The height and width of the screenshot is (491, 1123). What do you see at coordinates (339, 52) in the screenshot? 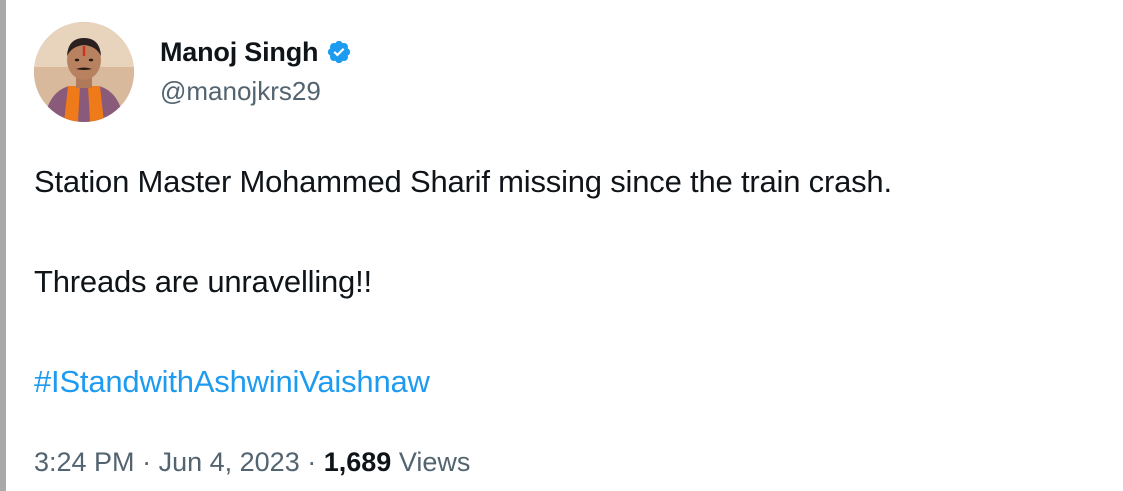
I see `verified-badge-icon` at bounding box center [339, 52].